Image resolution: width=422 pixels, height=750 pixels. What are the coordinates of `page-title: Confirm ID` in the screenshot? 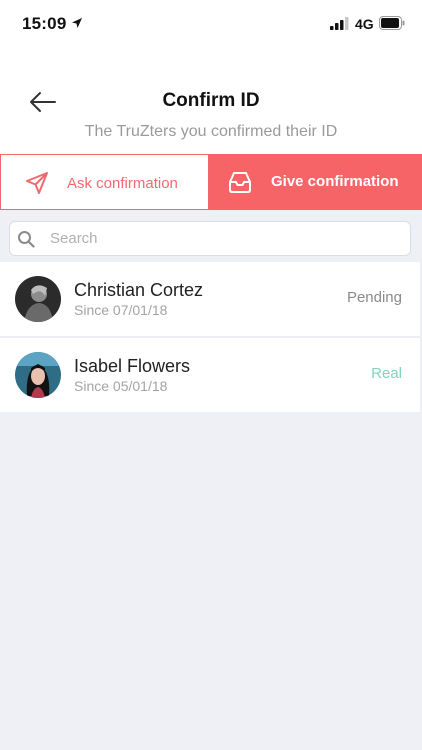 It's located at (211, 100).